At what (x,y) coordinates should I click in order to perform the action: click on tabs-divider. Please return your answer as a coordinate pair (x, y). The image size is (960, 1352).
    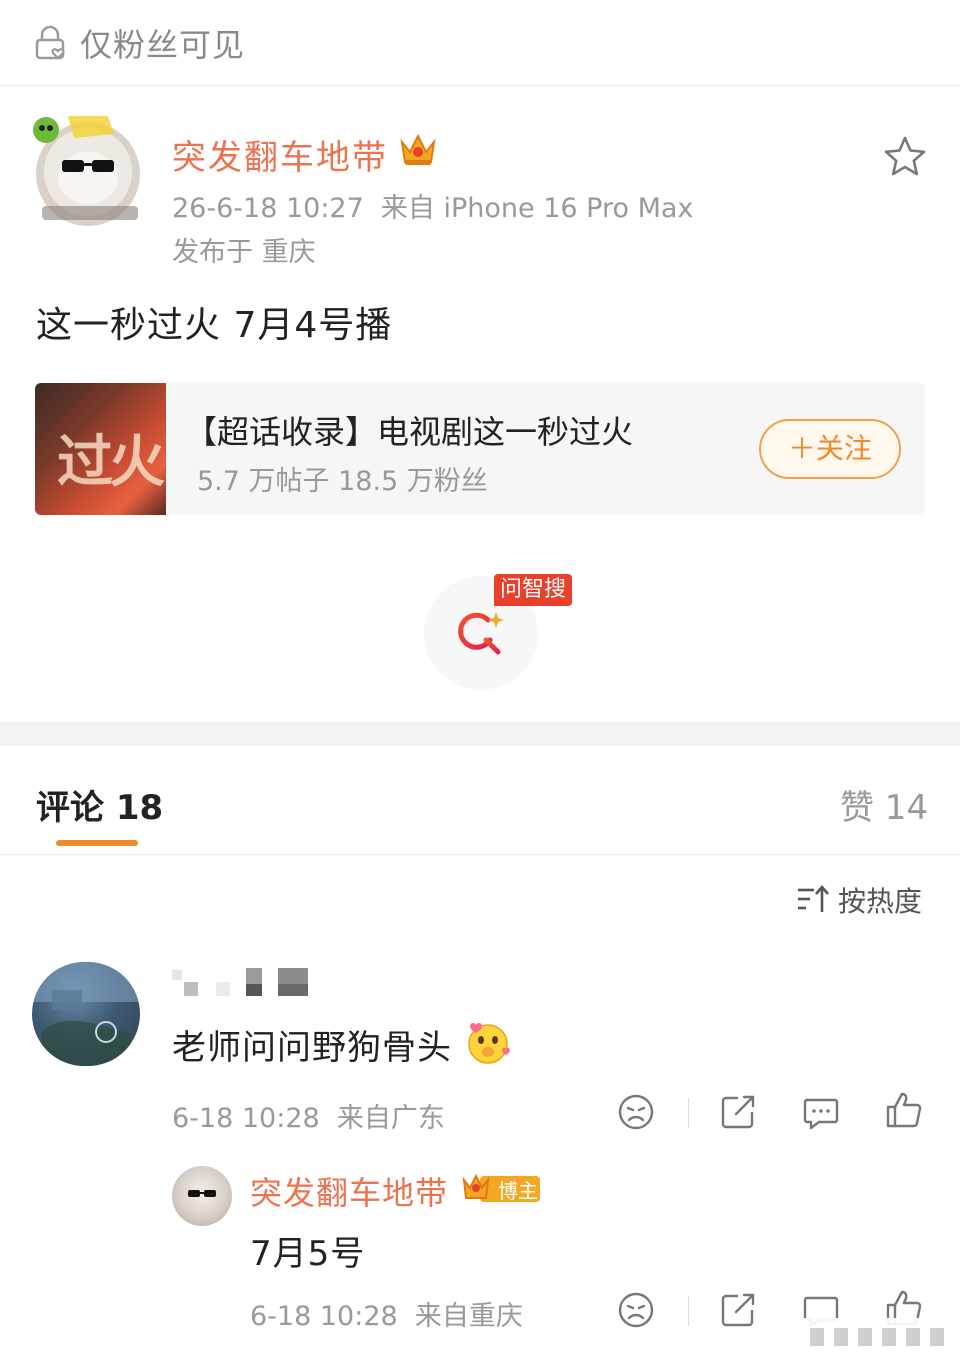
    Looking at the image, I should click on (480, 854).